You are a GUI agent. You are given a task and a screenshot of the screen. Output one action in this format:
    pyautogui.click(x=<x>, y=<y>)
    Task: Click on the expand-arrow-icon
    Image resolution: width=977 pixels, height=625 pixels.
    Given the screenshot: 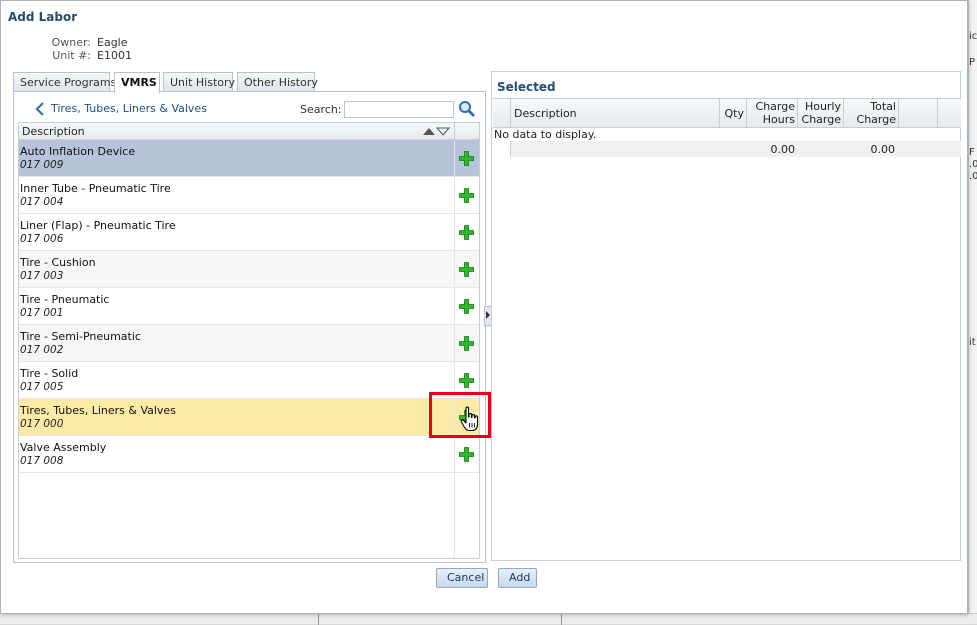 What is the action you would take?
    pyautogui.click(x=488, y=315)
    